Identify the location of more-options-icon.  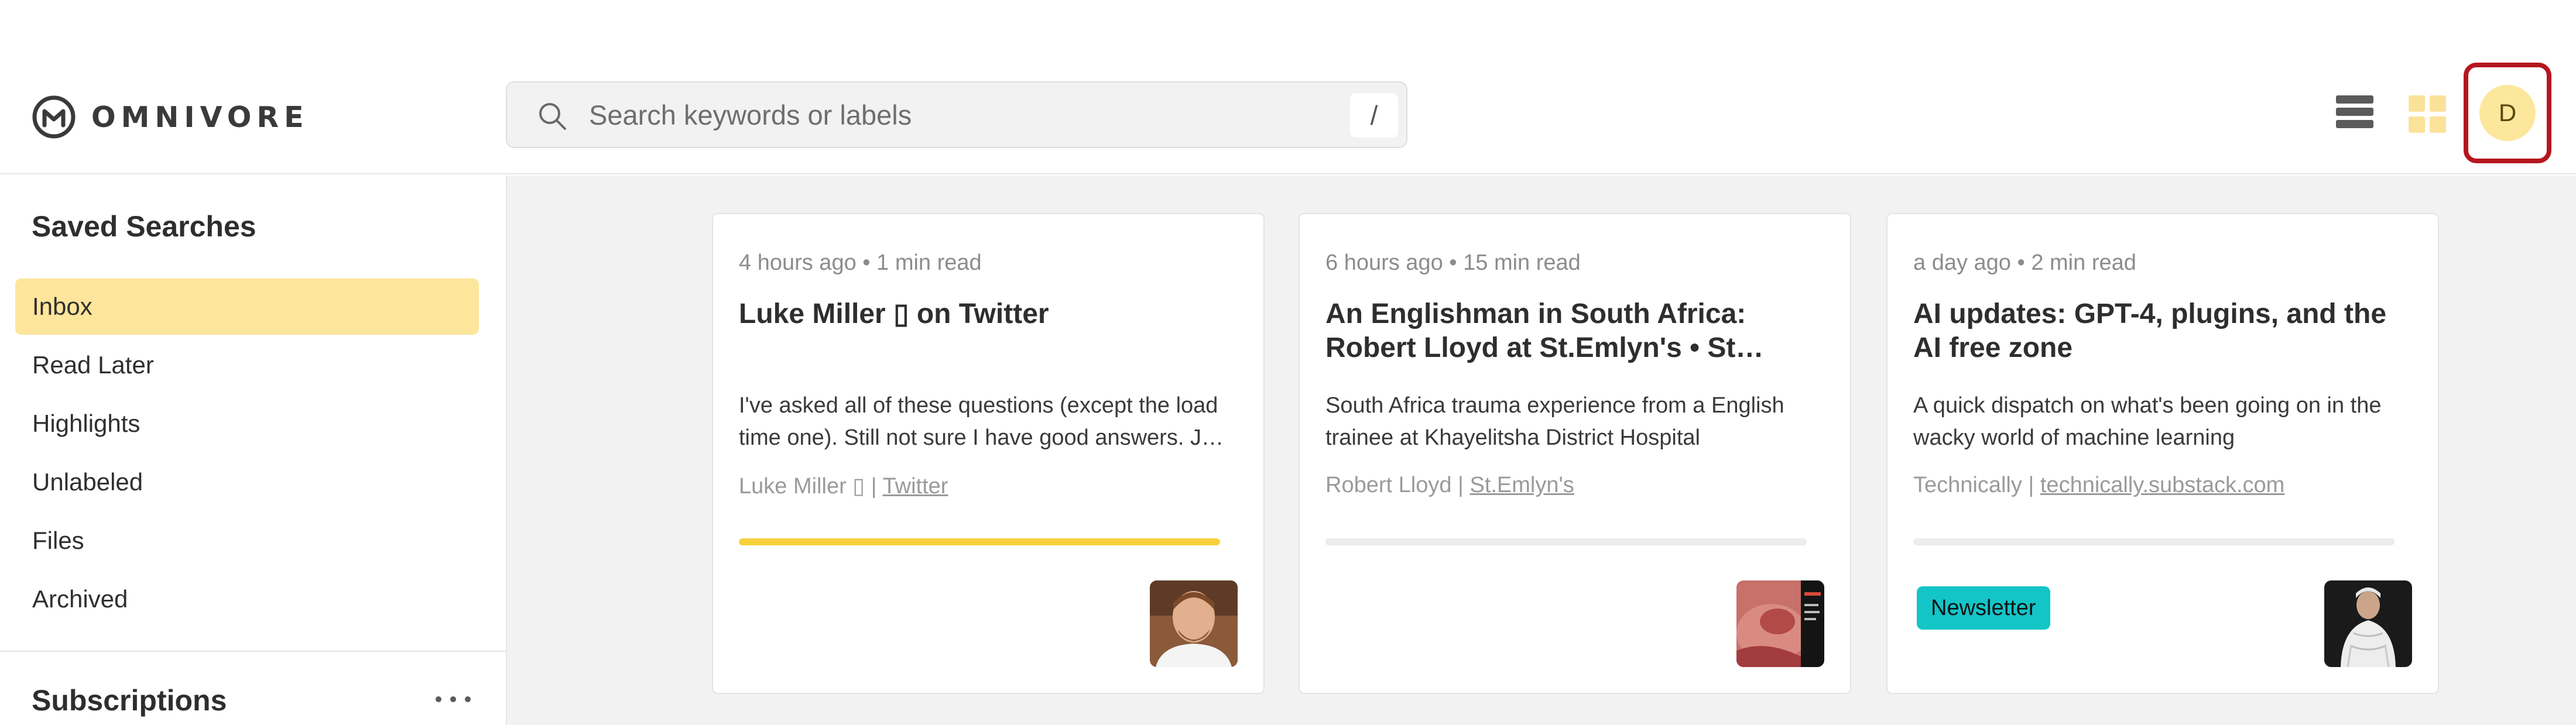
(454, 699).